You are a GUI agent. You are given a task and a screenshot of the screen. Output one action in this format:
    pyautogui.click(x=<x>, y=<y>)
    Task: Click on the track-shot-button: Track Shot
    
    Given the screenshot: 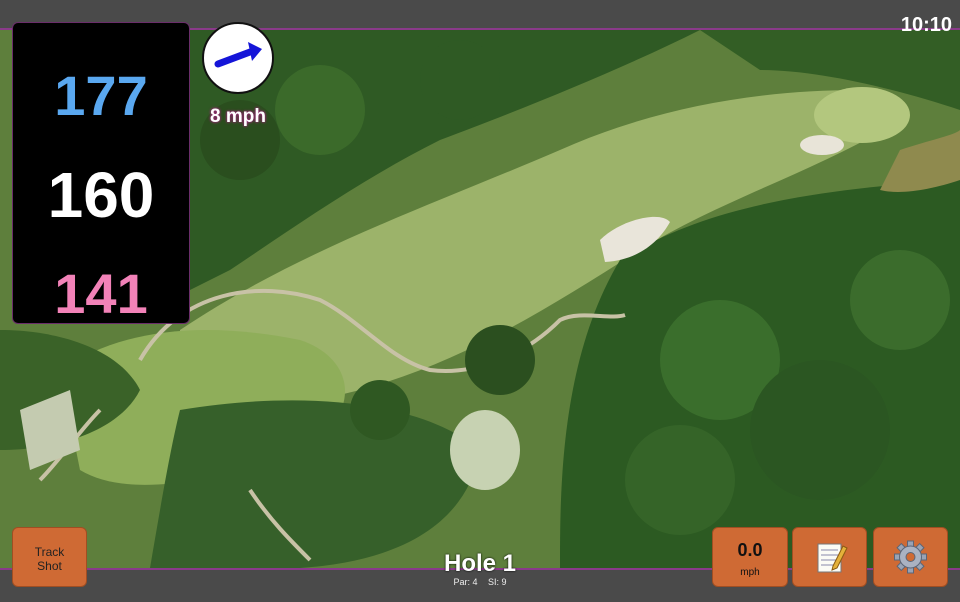 What is the action you would take?
    pyautogui.click(x=49, y=557)
    